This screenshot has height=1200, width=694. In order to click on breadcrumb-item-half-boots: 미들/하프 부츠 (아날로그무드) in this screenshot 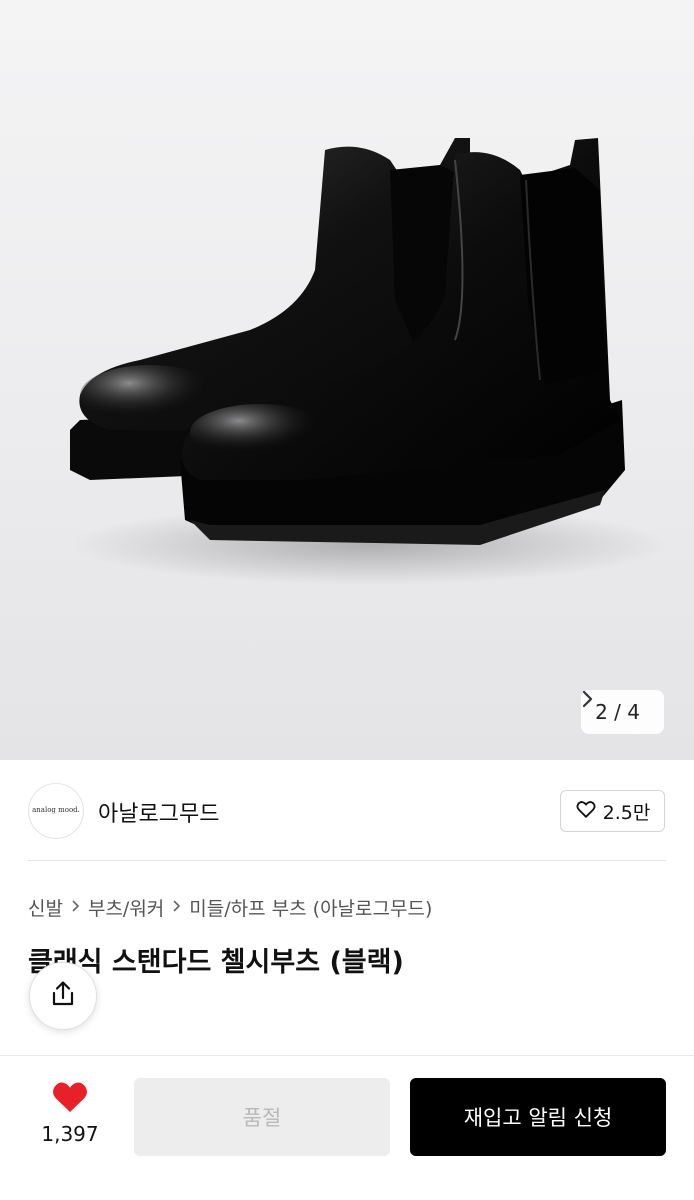, I will do `click(310, 907)`.